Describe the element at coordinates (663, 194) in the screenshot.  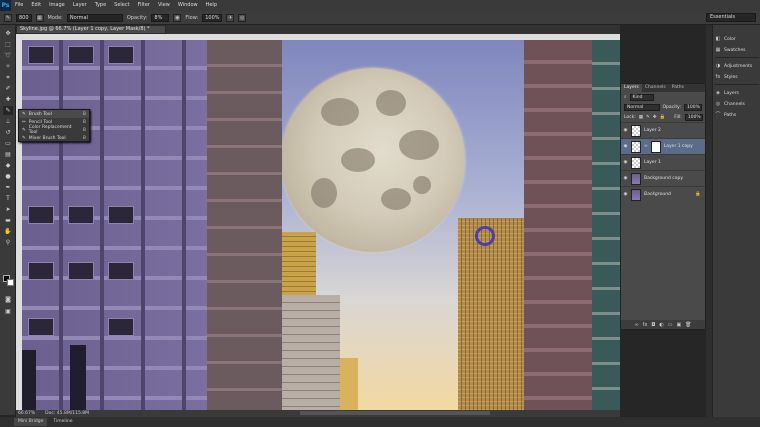
I see `layer-row: ◉ Background 🔒` at that location.